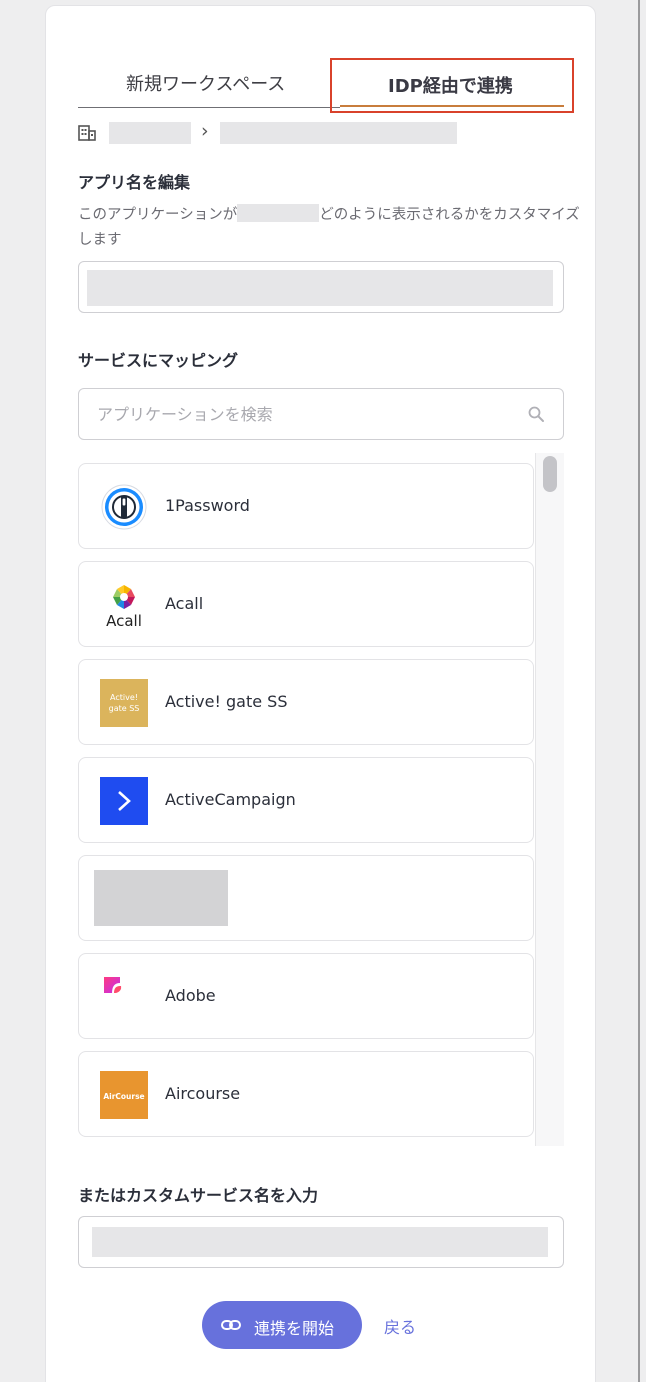 This screenshot has width=646, height=1382. Describe the element at coordinates (150, 133) in the screenshot. I see `breadcrumb-organization-redacted` at that location.